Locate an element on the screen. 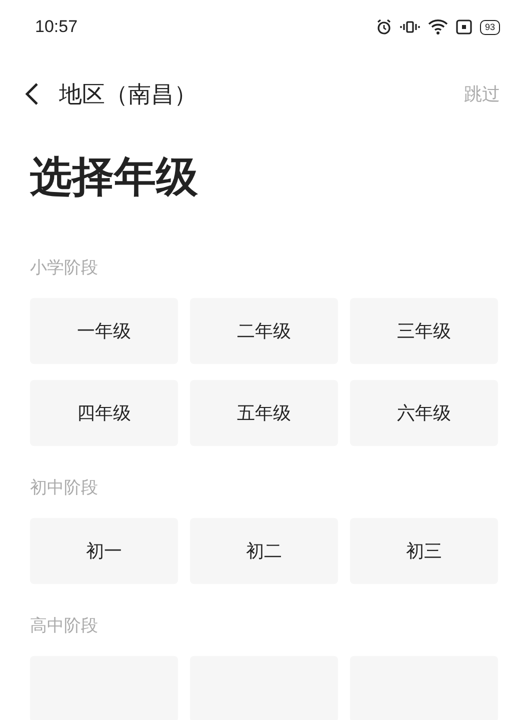 The height and width of the screenshot is (720, 530). grade-option: 二年级 is located at coordinates (264, 331).